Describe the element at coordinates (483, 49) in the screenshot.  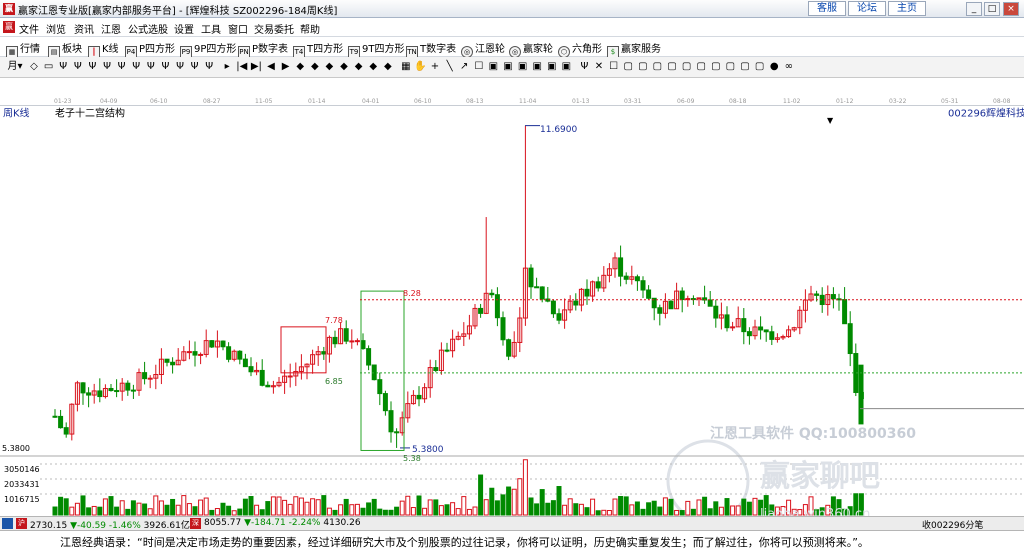
I see `gann-wheel-button: ◎ 江恩轮` at that location.